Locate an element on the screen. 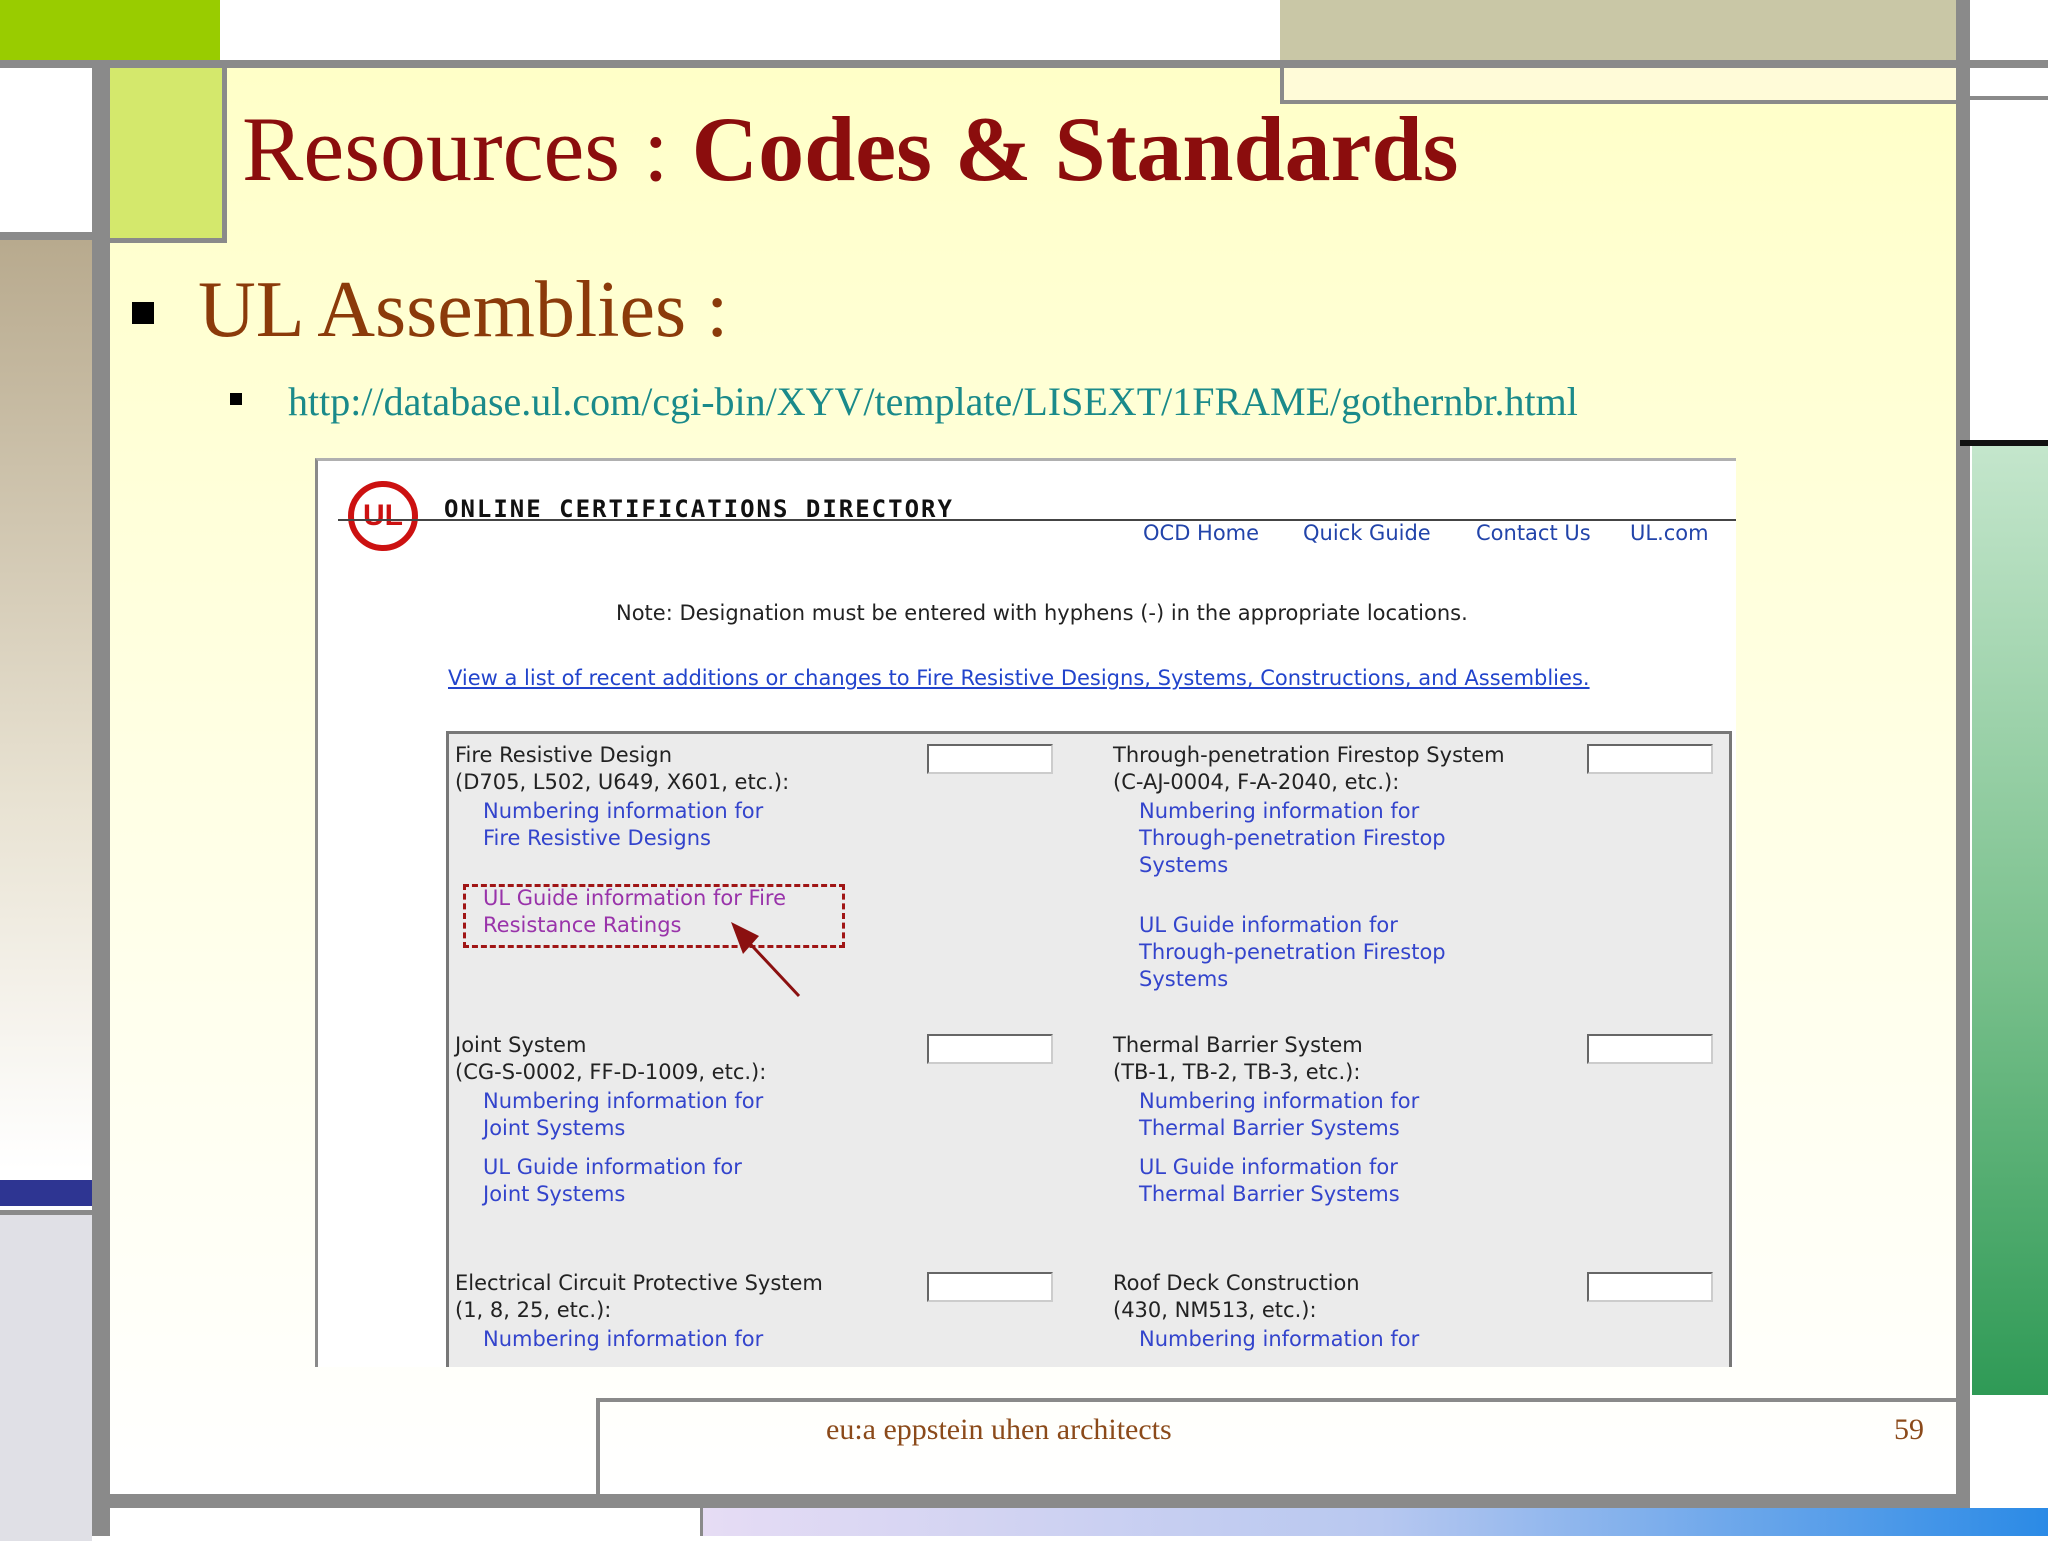 The height and width of the screenshot is (1541, 2048). through-penetration-label: Through-penetration Firestop System is located at coordinates (1309, 755).